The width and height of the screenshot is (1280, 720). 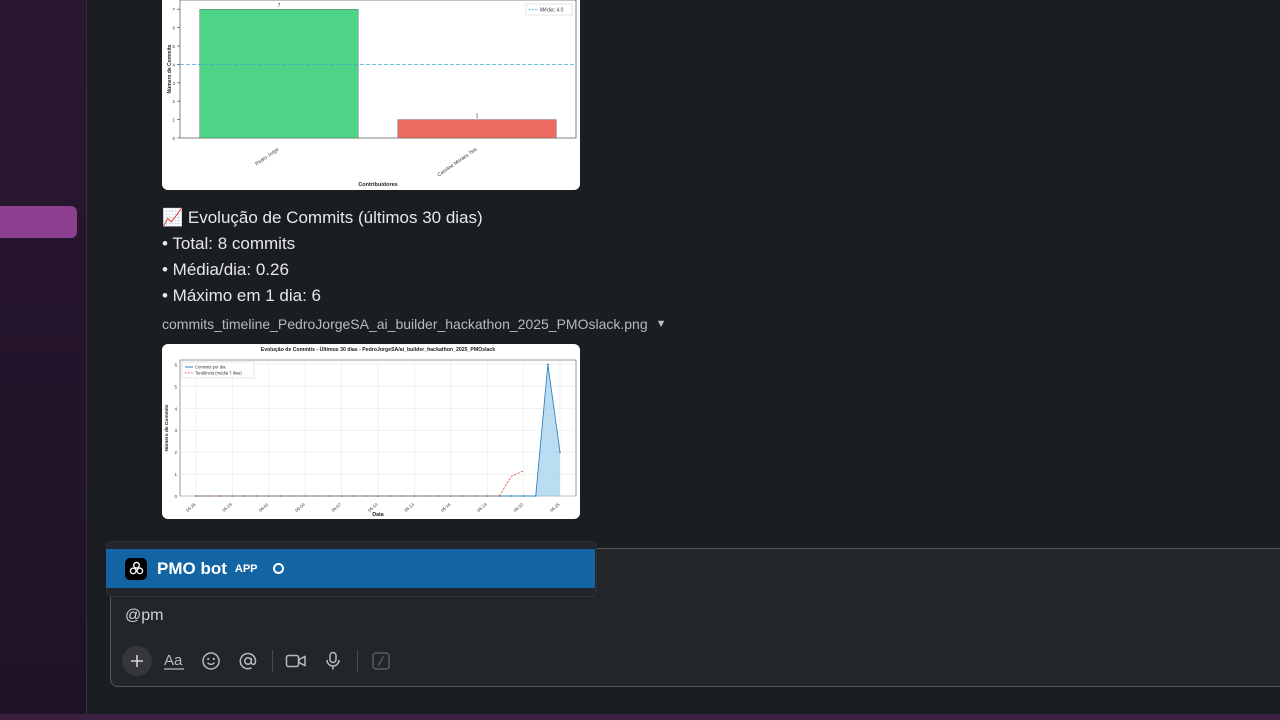 What do you see at coordinates (661, 324) in the screenshot?
I see `caret-down-icon: ▼` at bounding box center [661, 324].